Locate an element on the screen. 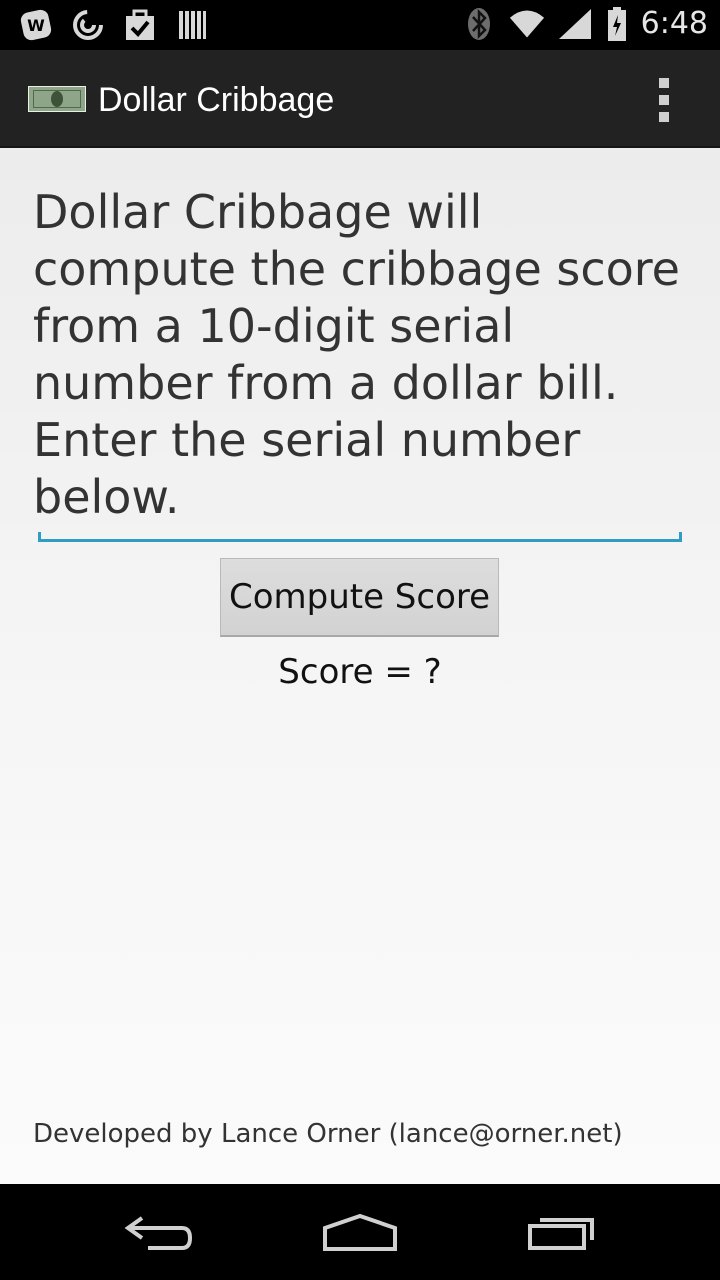 This screenshot has height=1280, width=720. recents-icon is located at coordinates (562, 1232).